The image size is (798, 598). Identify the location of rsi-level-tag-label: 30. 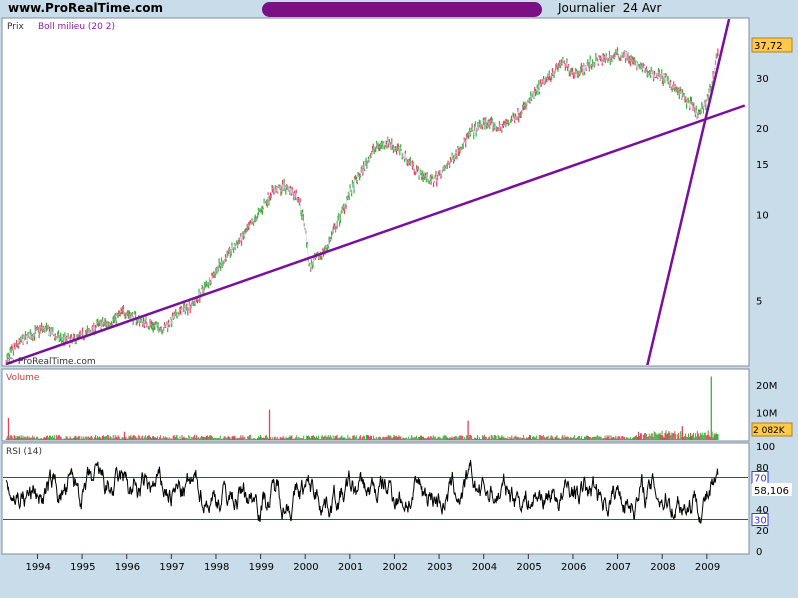
(760, 521).